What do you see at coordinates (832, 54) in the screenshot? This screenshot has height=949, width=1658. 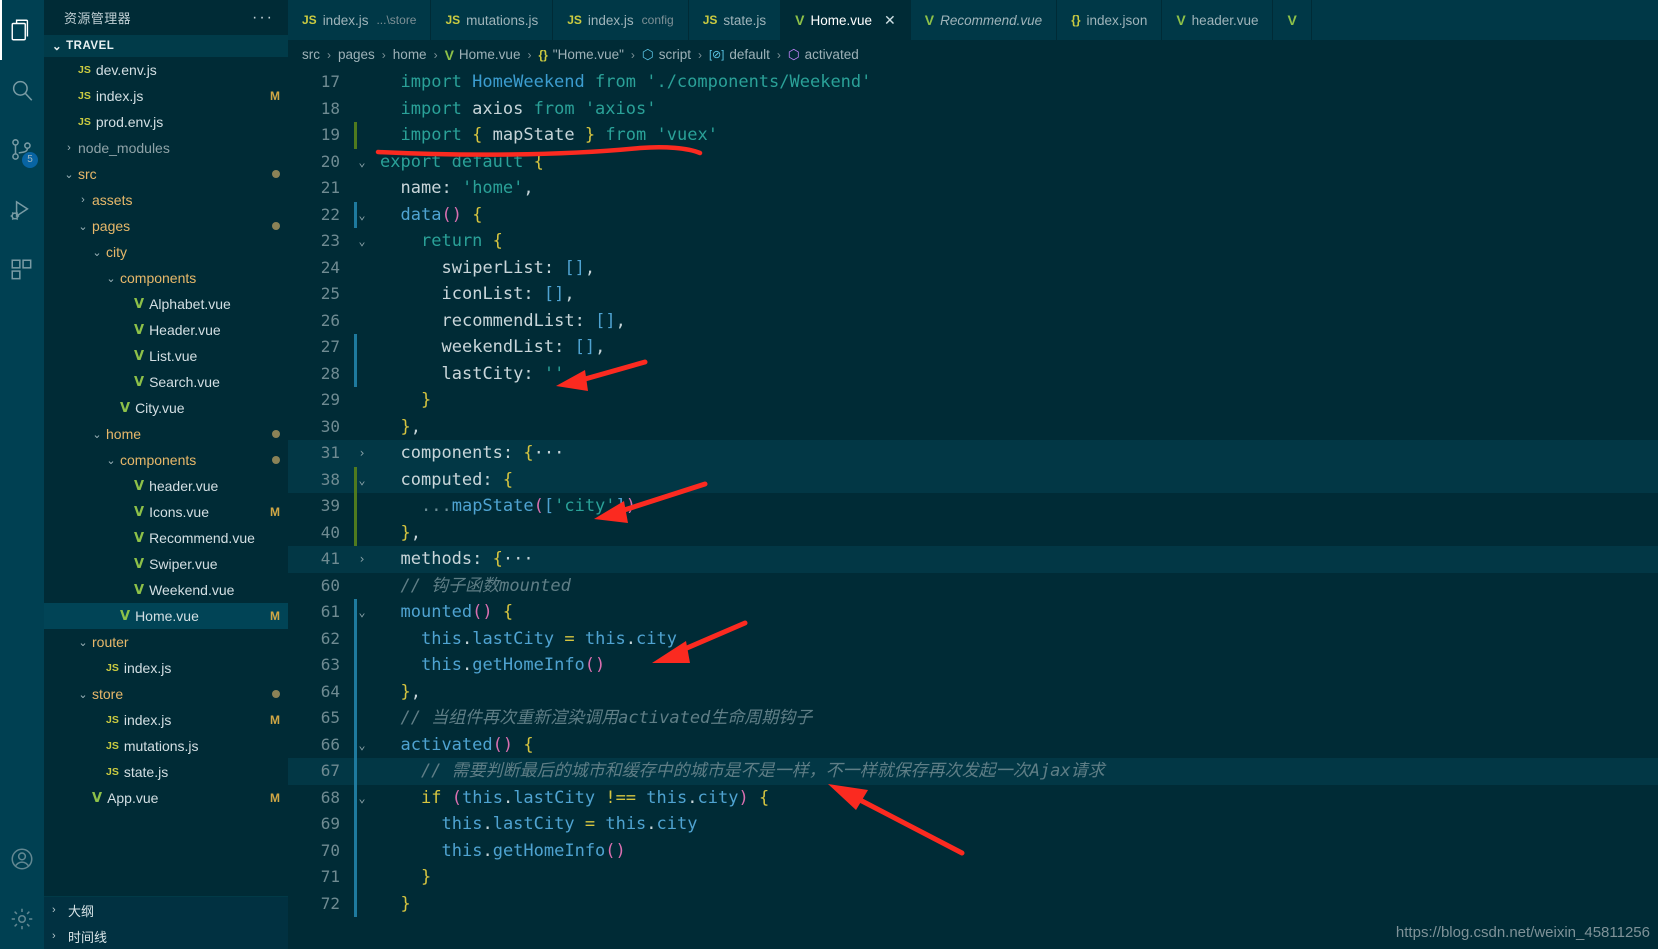 I see `breadcrumb-item: activated` at bounding box center [832, 54].